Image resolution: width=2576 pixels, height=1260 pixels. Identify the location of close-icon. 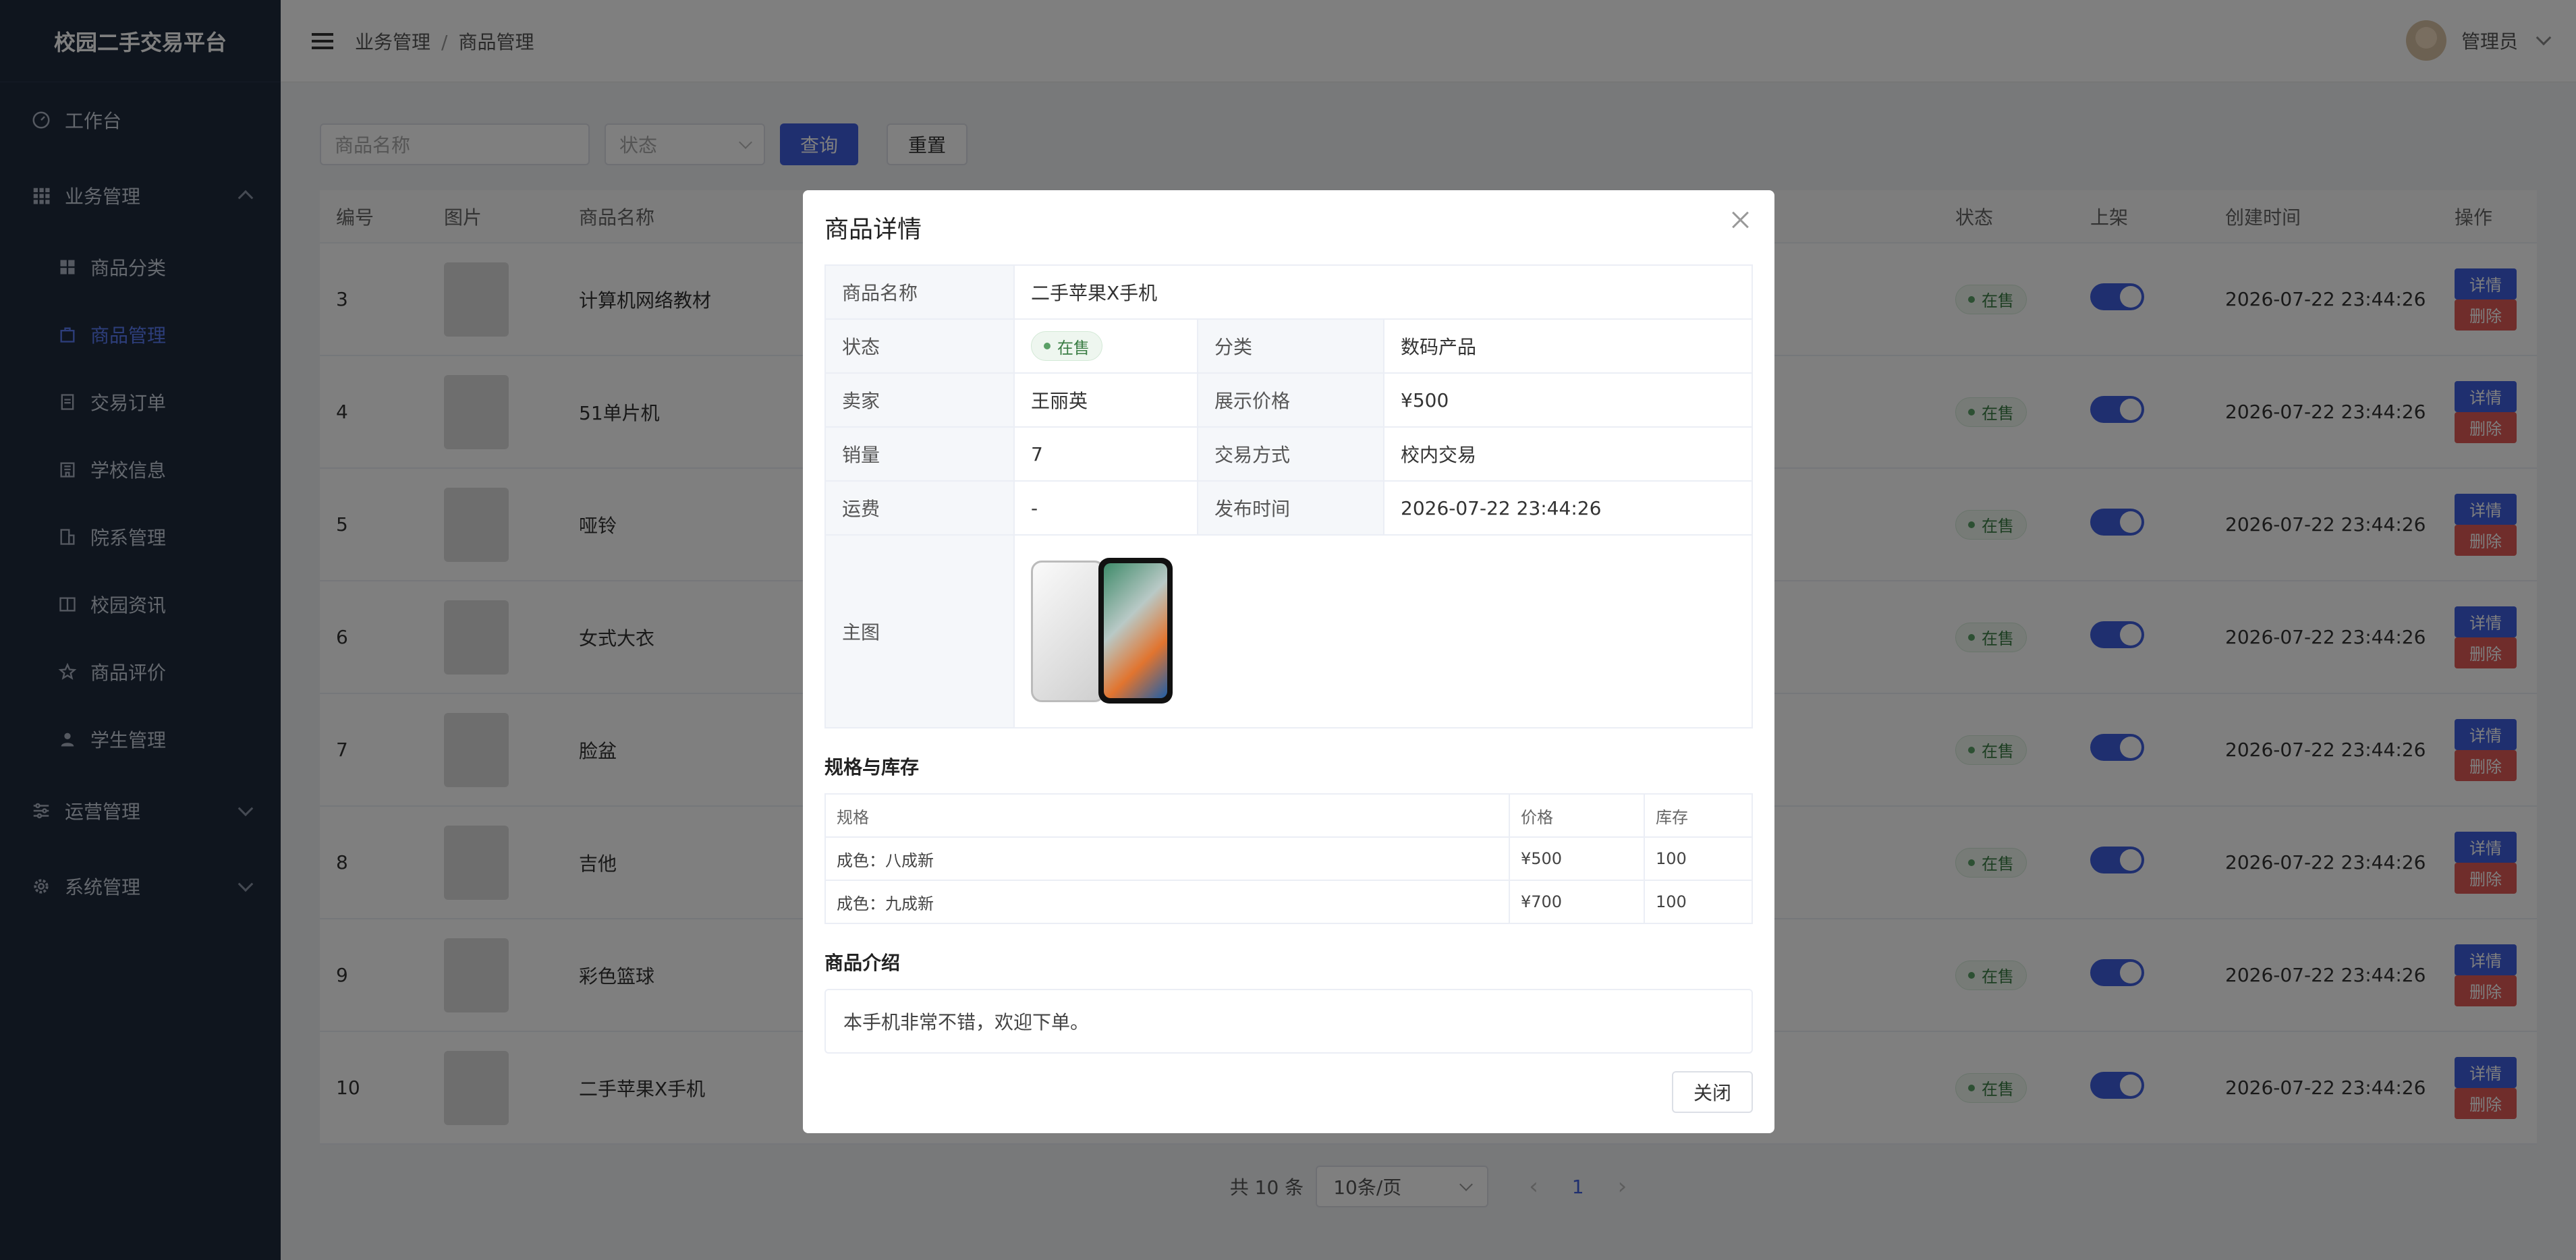
(1740, 219).